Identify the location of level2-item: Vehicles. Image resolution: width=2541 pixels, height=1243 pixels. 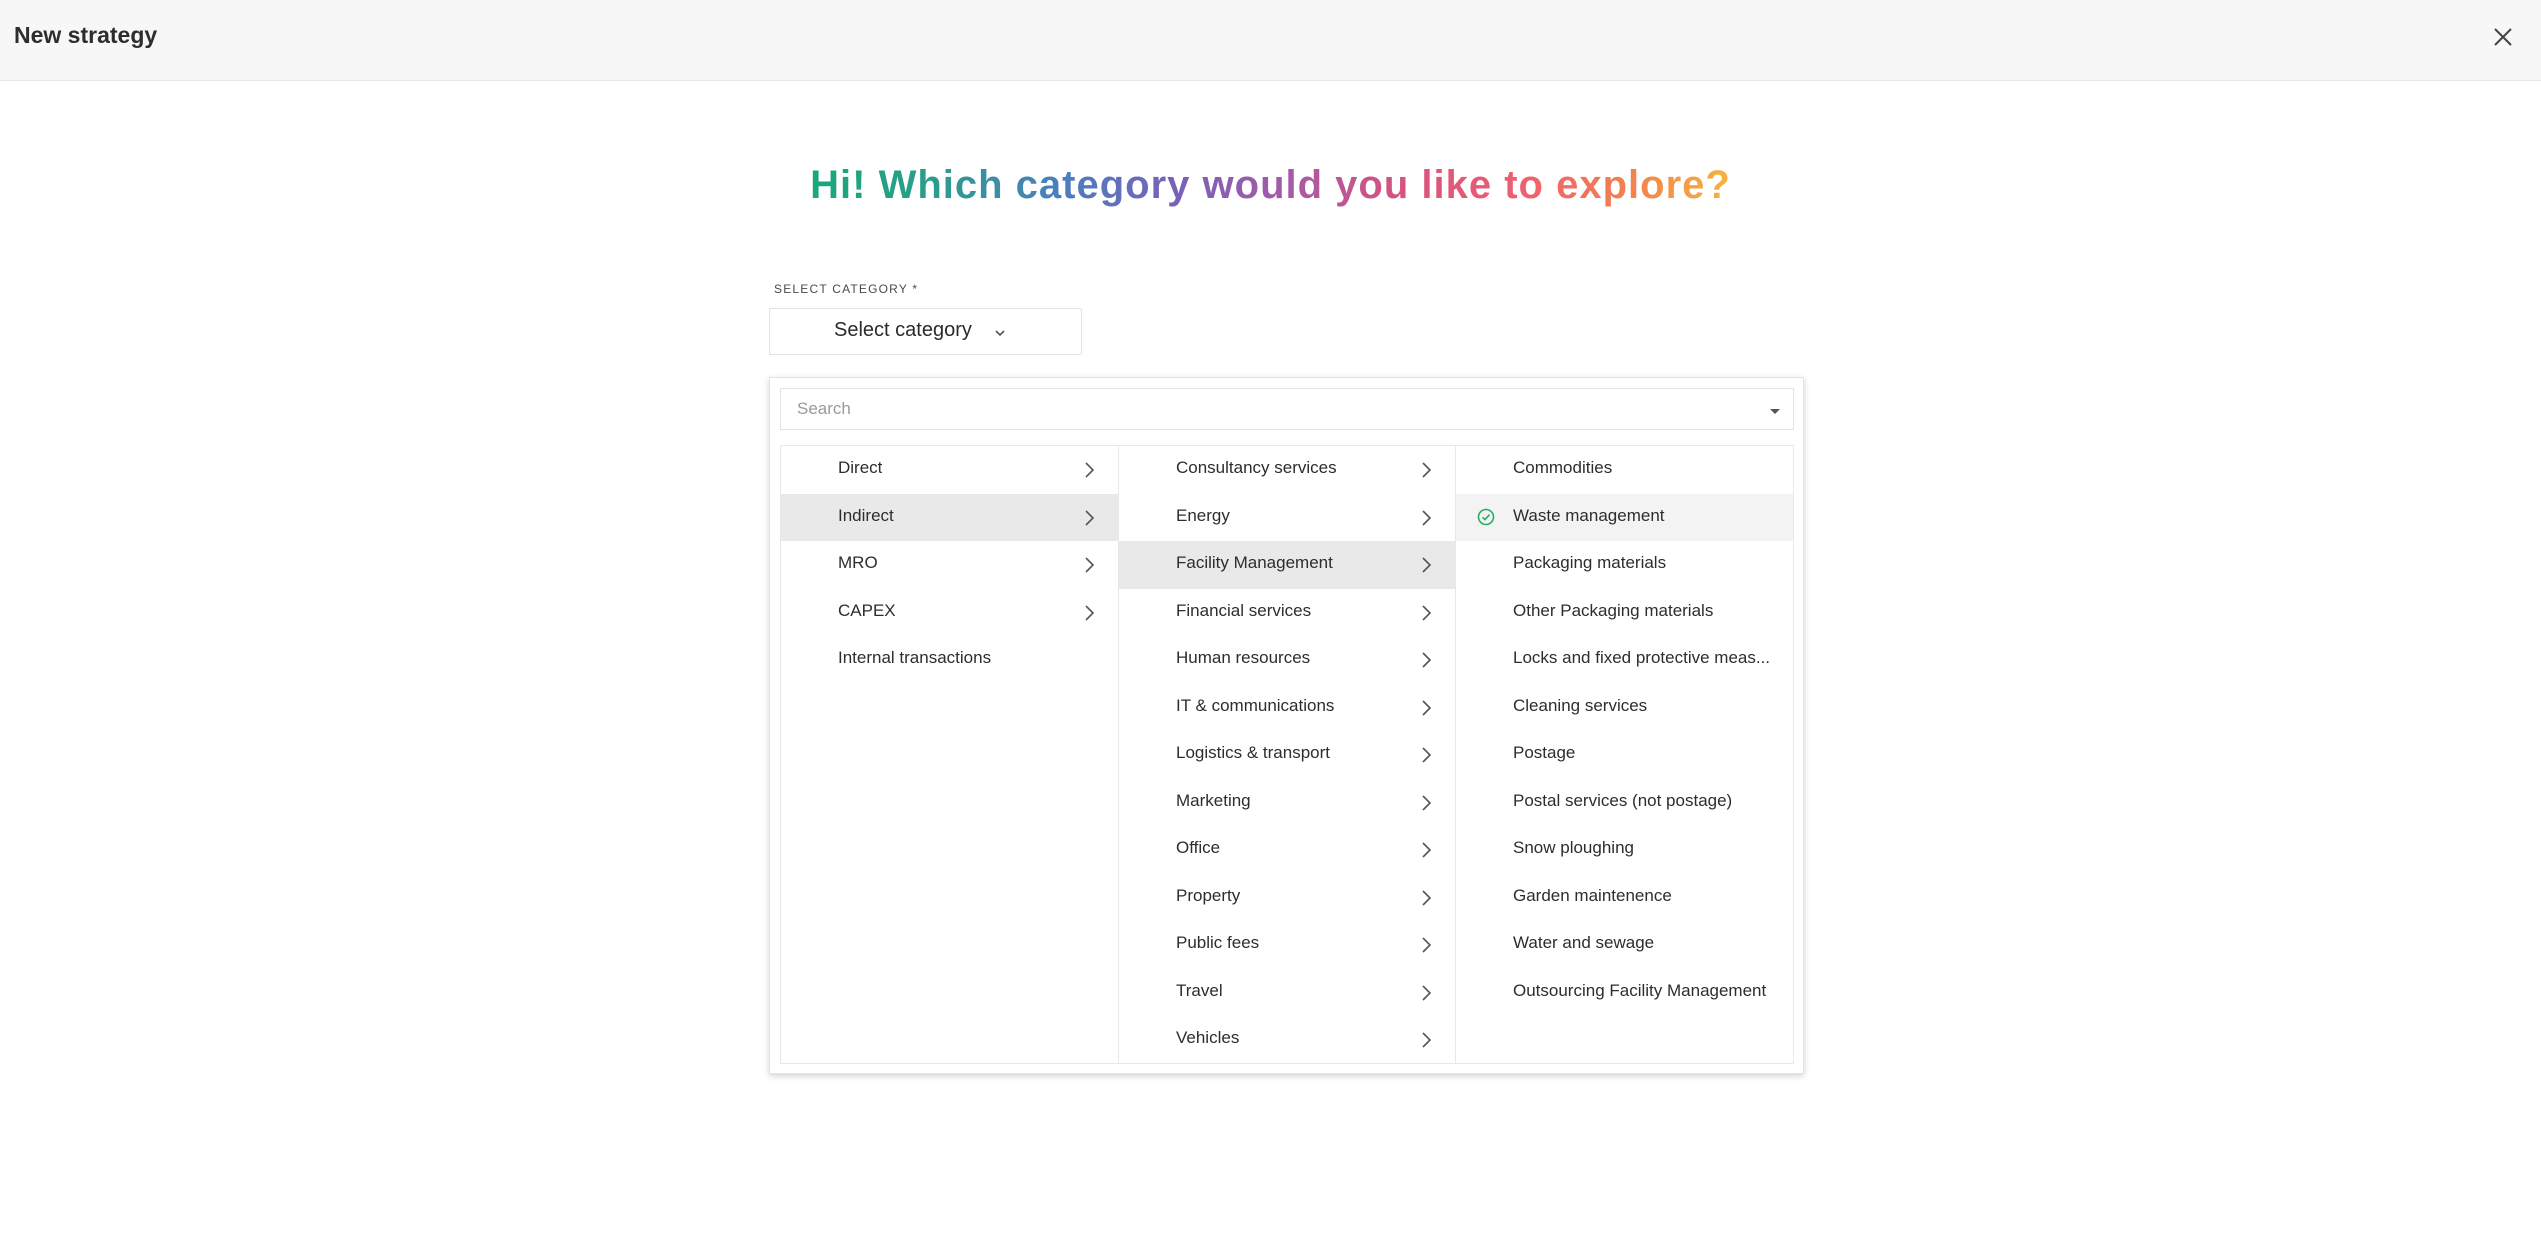
(1287, 1040).